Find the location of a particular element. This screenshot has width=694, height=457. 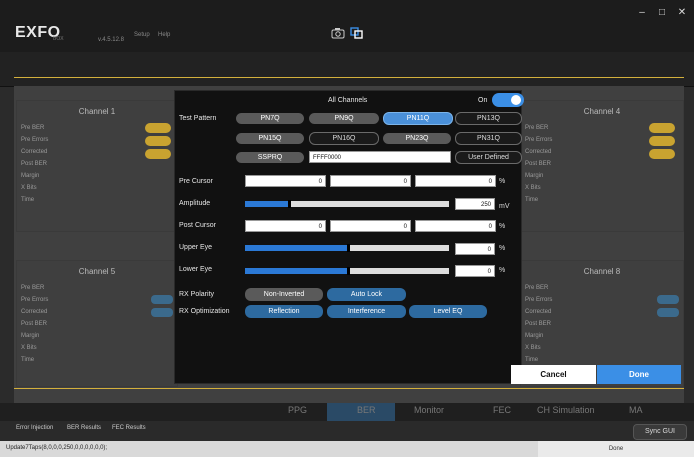

user-pattern-input: FFFF0000 is located at coordinates (380, 157).